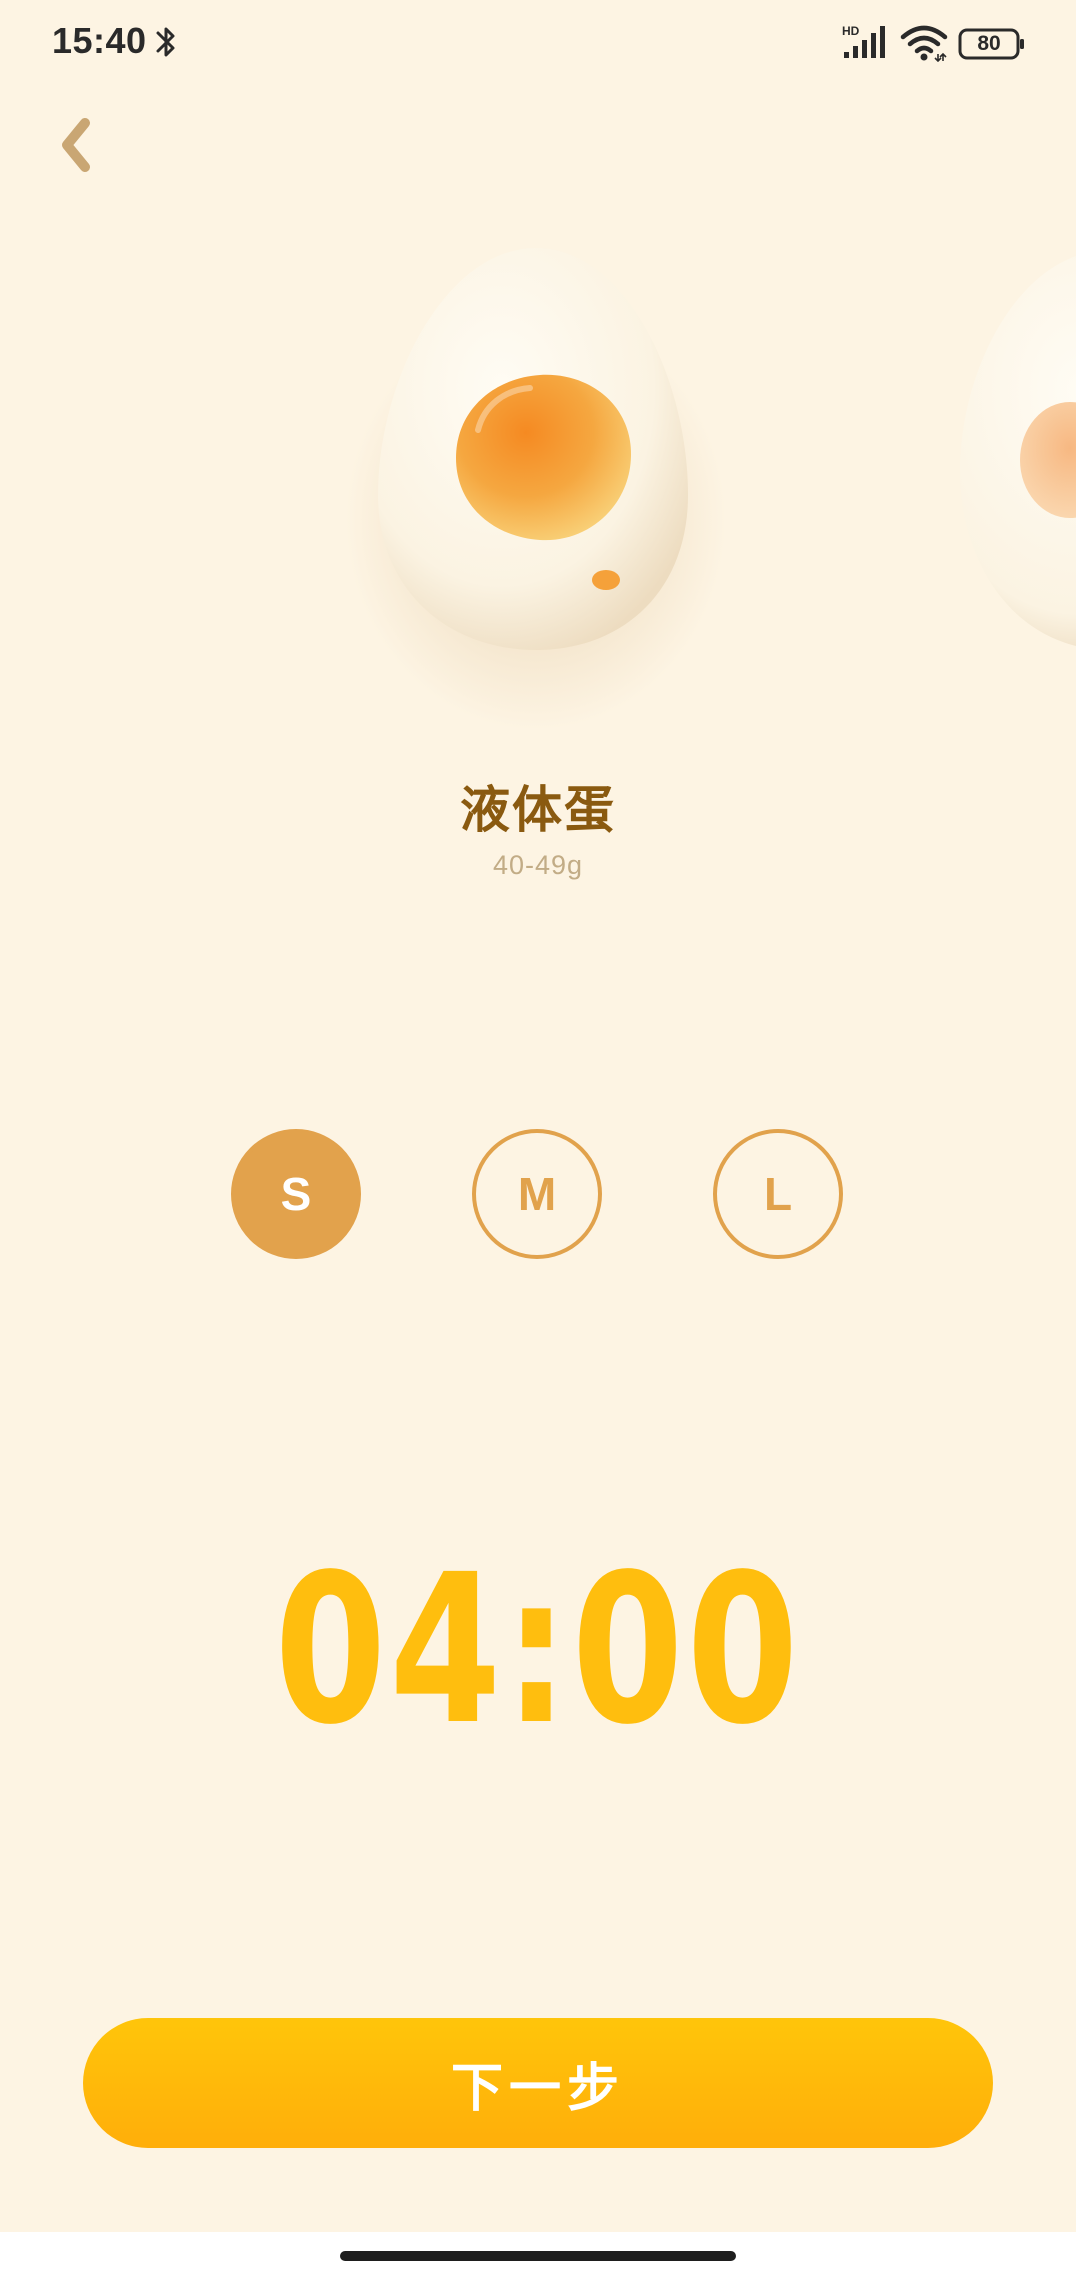  What do you see at coordinates (1018, 451) in the screenshot?
I see `next-egg-preview-image` at bounding box center [1018, 451].